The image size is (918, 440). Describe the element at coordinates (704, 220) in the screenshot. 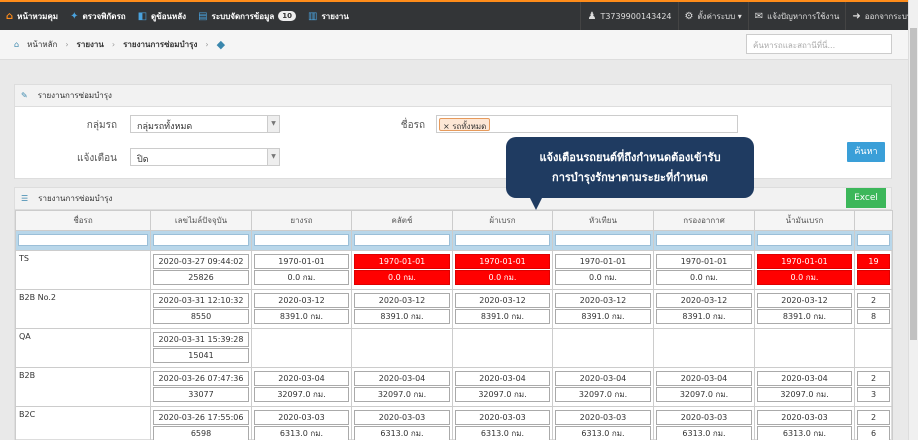

I see `column-header: กรองอากาศ` at that location.